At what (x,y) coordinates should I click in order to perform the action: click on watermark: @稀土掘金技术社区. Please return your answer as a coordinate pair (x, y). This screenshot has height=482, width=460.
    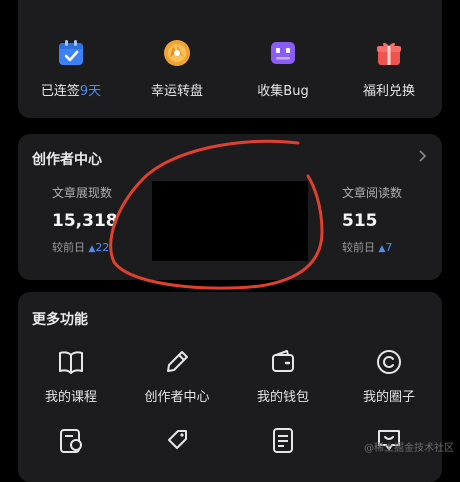
    Looking at the image, I should click on (409, 448).